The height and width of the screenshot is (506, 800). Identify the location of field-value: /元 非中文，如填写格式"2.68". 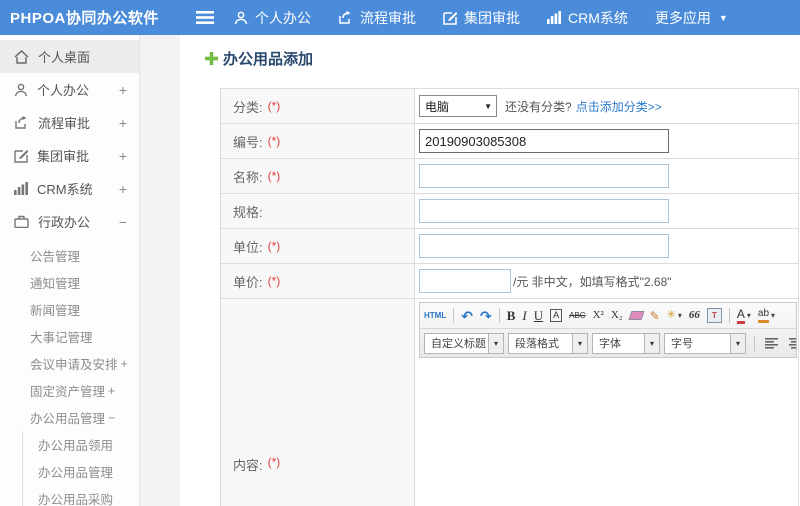
(606, 281).